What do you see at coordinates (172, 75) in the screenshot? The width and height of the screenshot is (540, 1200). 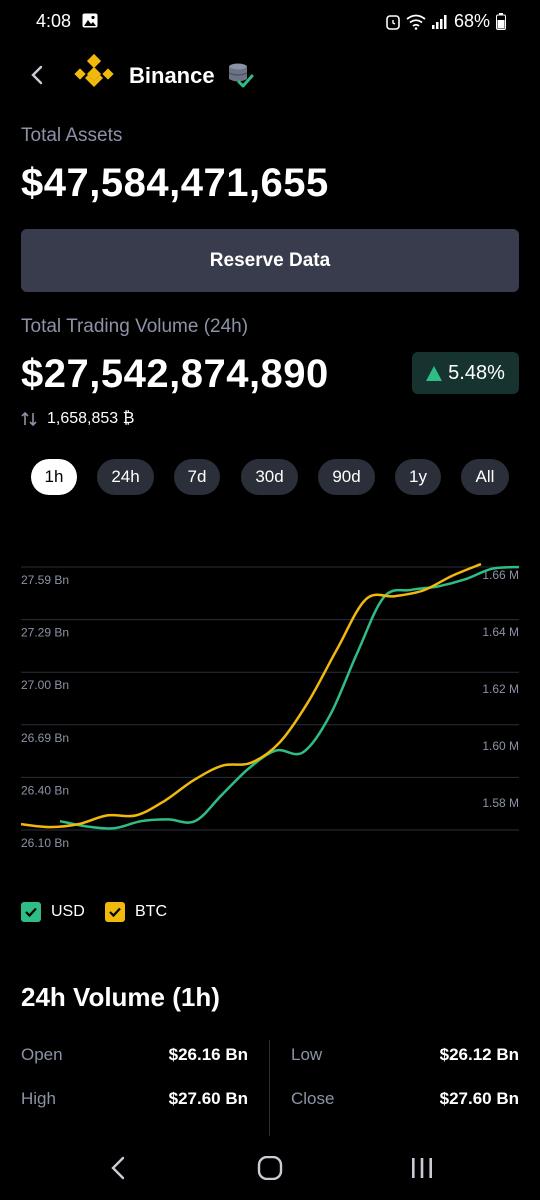 I see `page-title: Binance` at bounding box center [172, 75].